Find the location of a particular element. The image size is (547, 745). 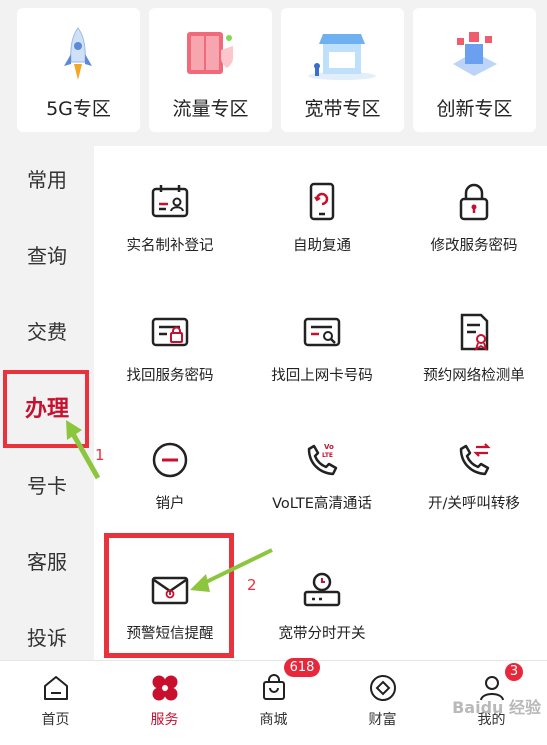

zone-card-5g: 5G专区 is located at coordinates (78, 70).